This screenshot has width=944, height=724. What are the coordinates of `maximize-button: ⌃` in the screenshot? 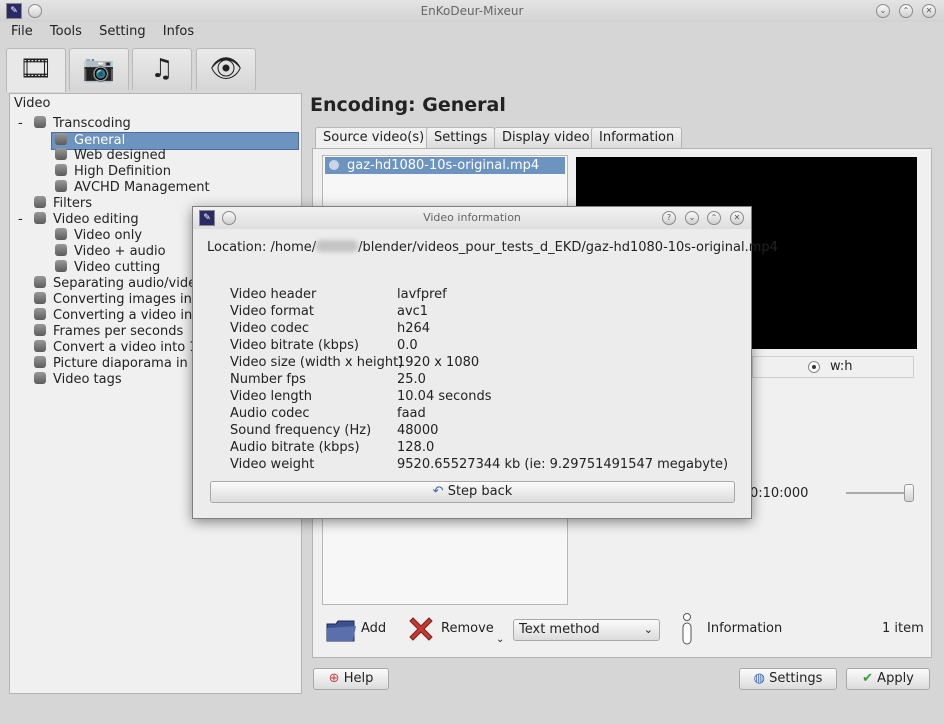 It's located at (906, 11).